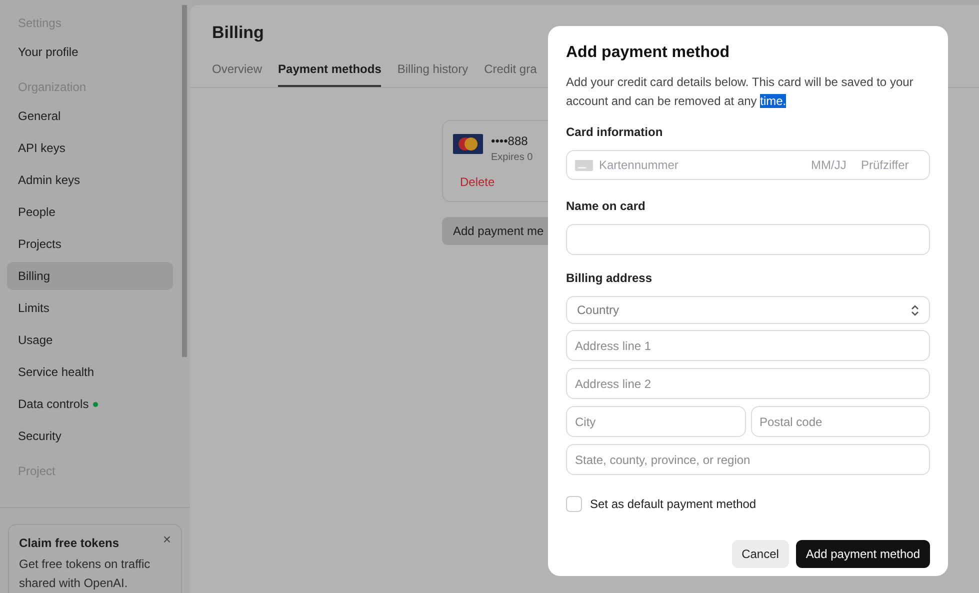 The height and width of the screenshot is (593, 979). What do you see at coordinates (574, 504) in the screenshot?
I see `checkbox` at bounding box center [574, 504].